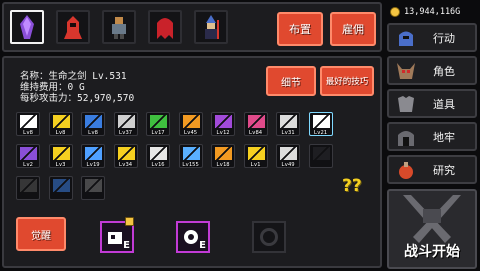  I want to click on blue-burst-icon, so click(191, 153).